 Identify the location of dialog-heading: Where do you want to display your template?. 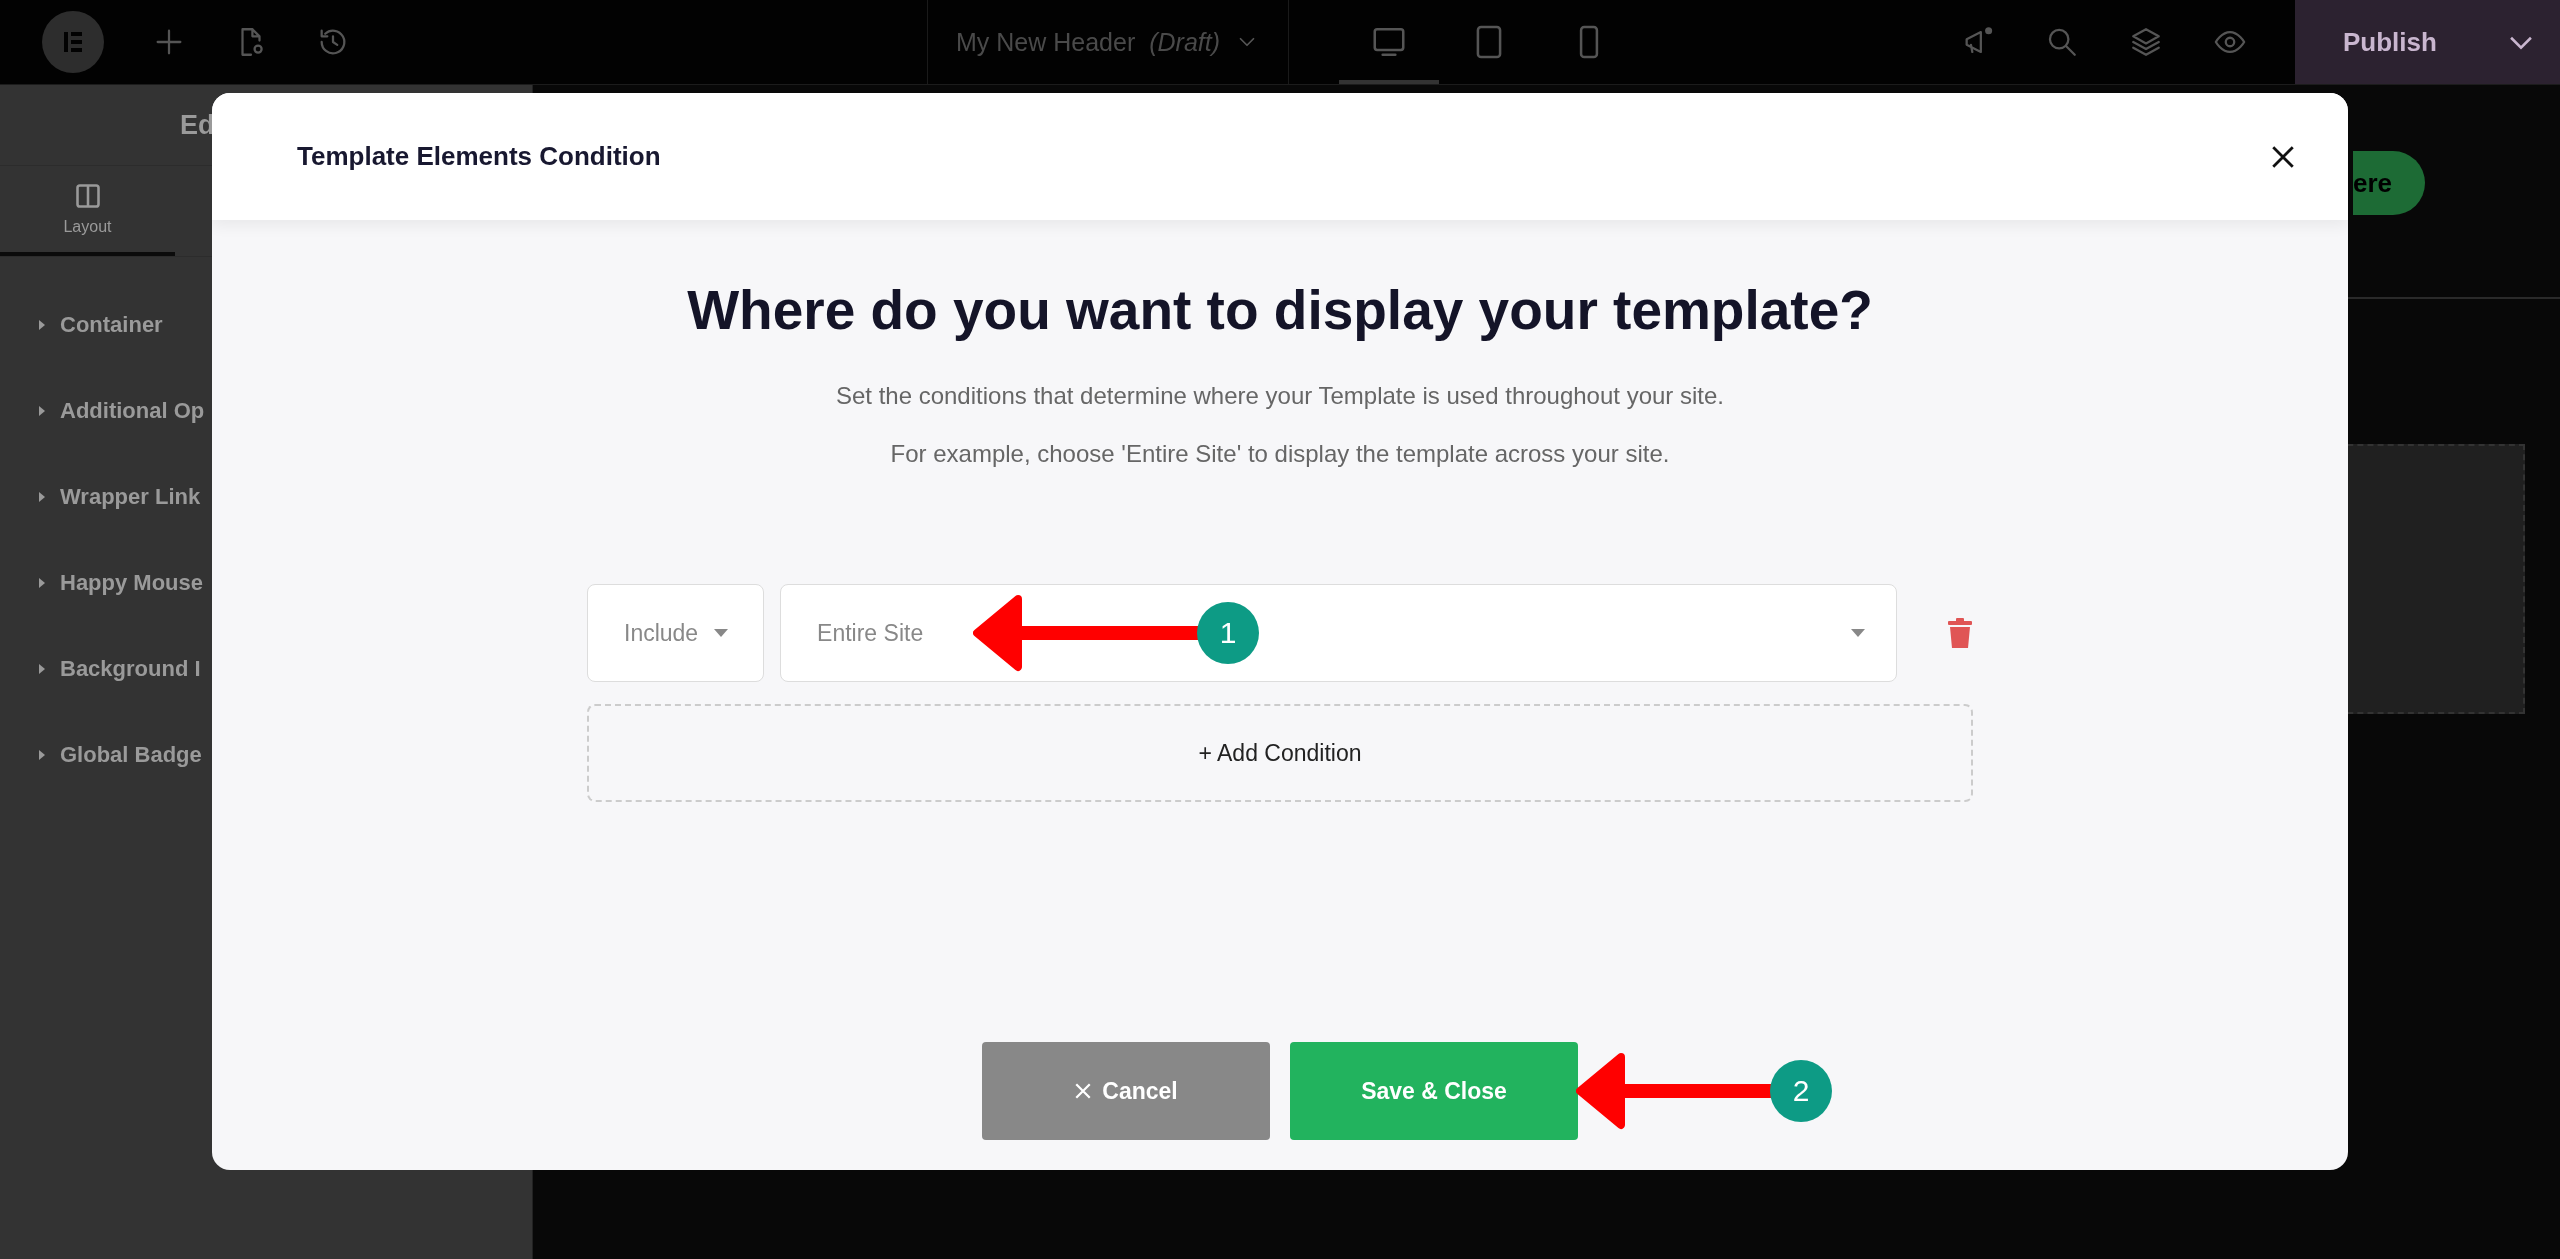
(1280, 310).